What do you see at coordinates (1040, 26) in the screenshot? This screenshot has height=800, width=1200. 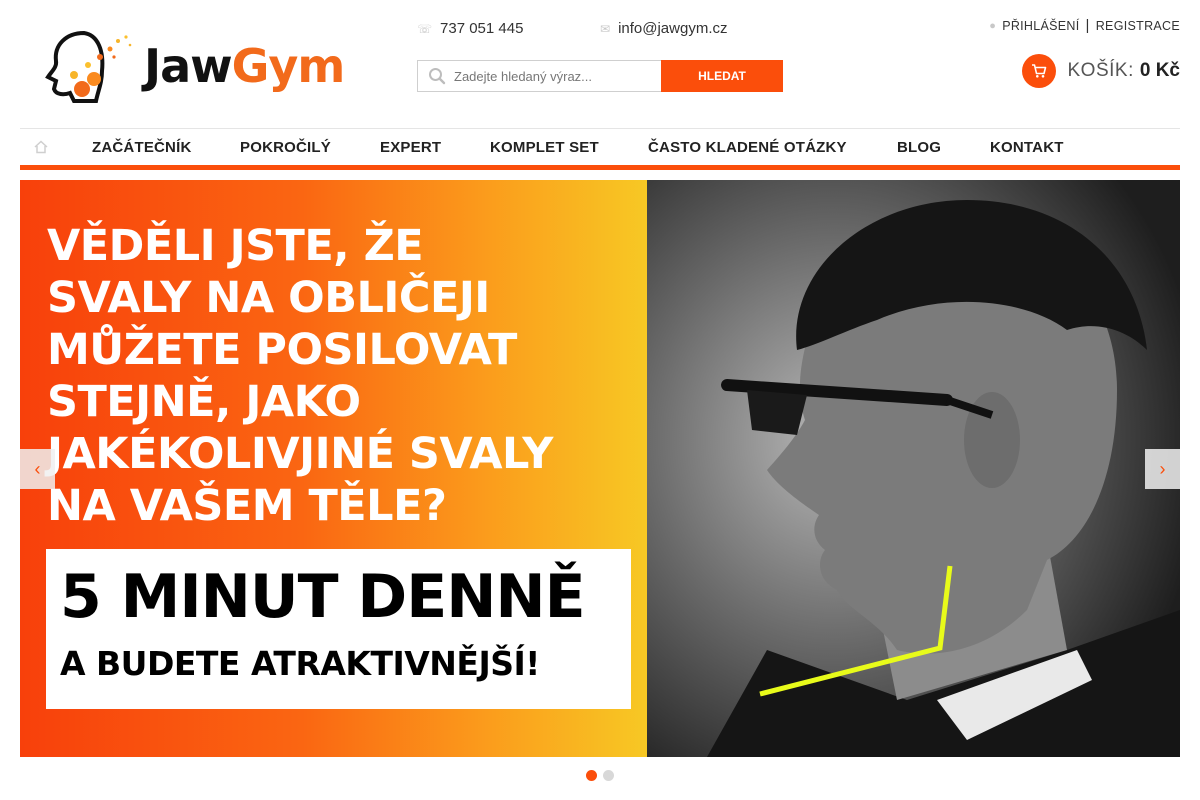 I see `login-link: PŘIHLÁŠENÍ` at bounding box center [1040, 26].